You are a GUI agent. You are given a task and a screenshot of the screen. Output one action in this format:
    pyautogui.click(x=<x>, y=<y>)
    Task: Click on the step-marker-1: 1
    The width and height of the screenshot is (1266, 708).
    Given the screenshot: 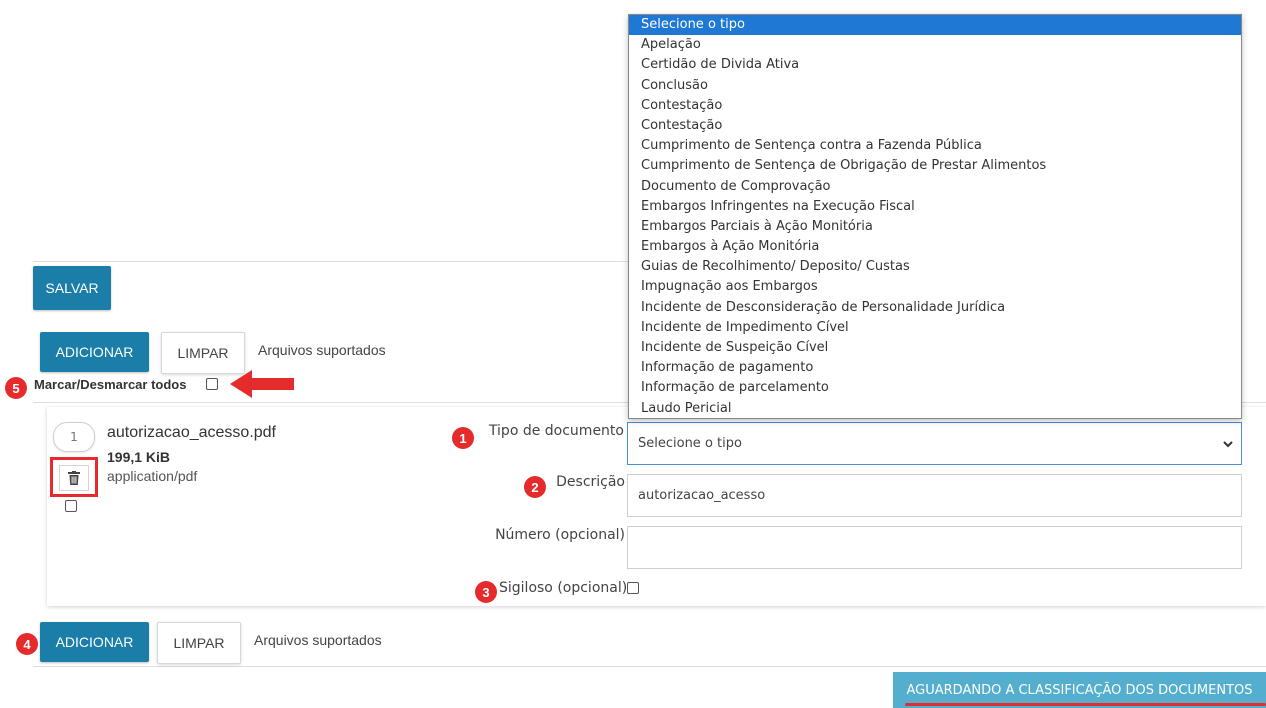 What is the action you would take?
    pyautogui.click(x=463, y=438)
    